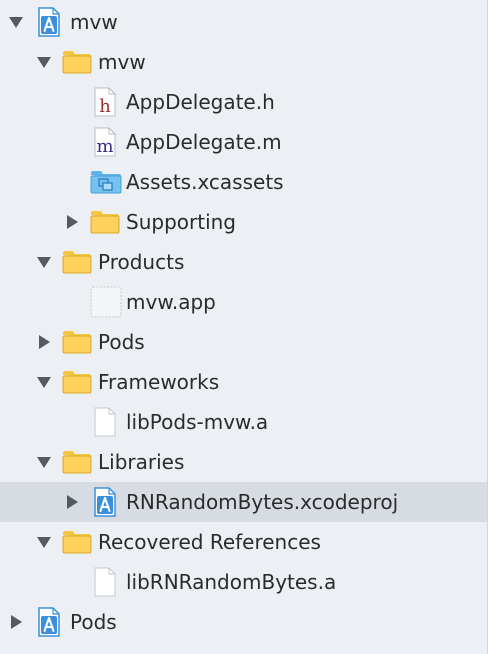  What do you see at coordinates (243, 622) in the screenshot?
I see `navigator-row-project-pods: Pods` at bounding box center [243, 622].